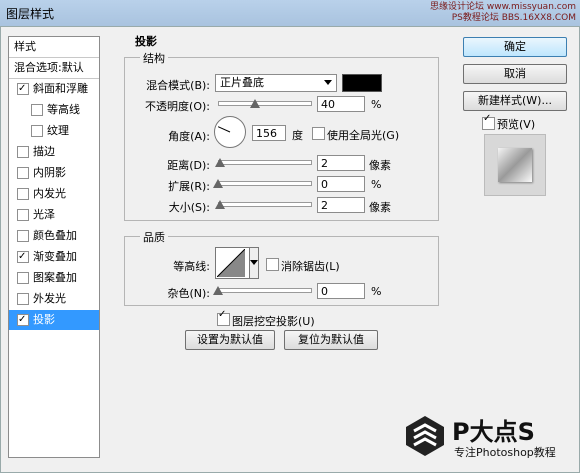 The height and width of the screenshot is (473, 580). Describe the element at coordinates (189, 207) in the screenshot. I see `size-label: 大小(S):` at that location.